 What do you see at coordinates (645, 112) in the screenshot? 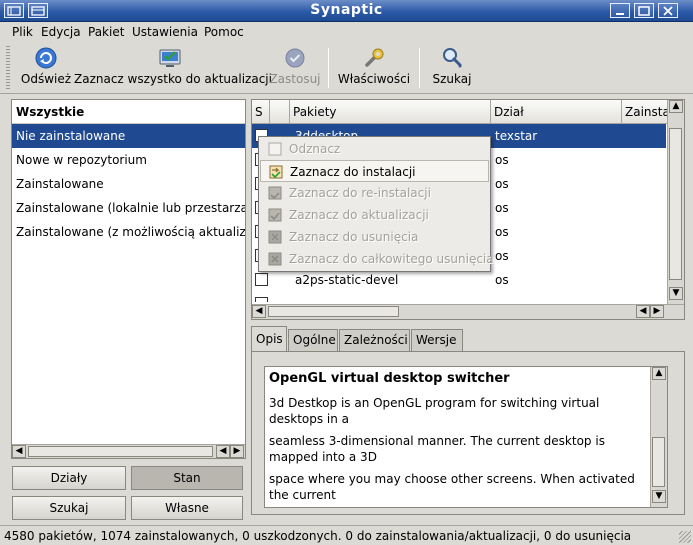
I see `column-header-installed-version: Zainsta` at bounding box center [645, 112].